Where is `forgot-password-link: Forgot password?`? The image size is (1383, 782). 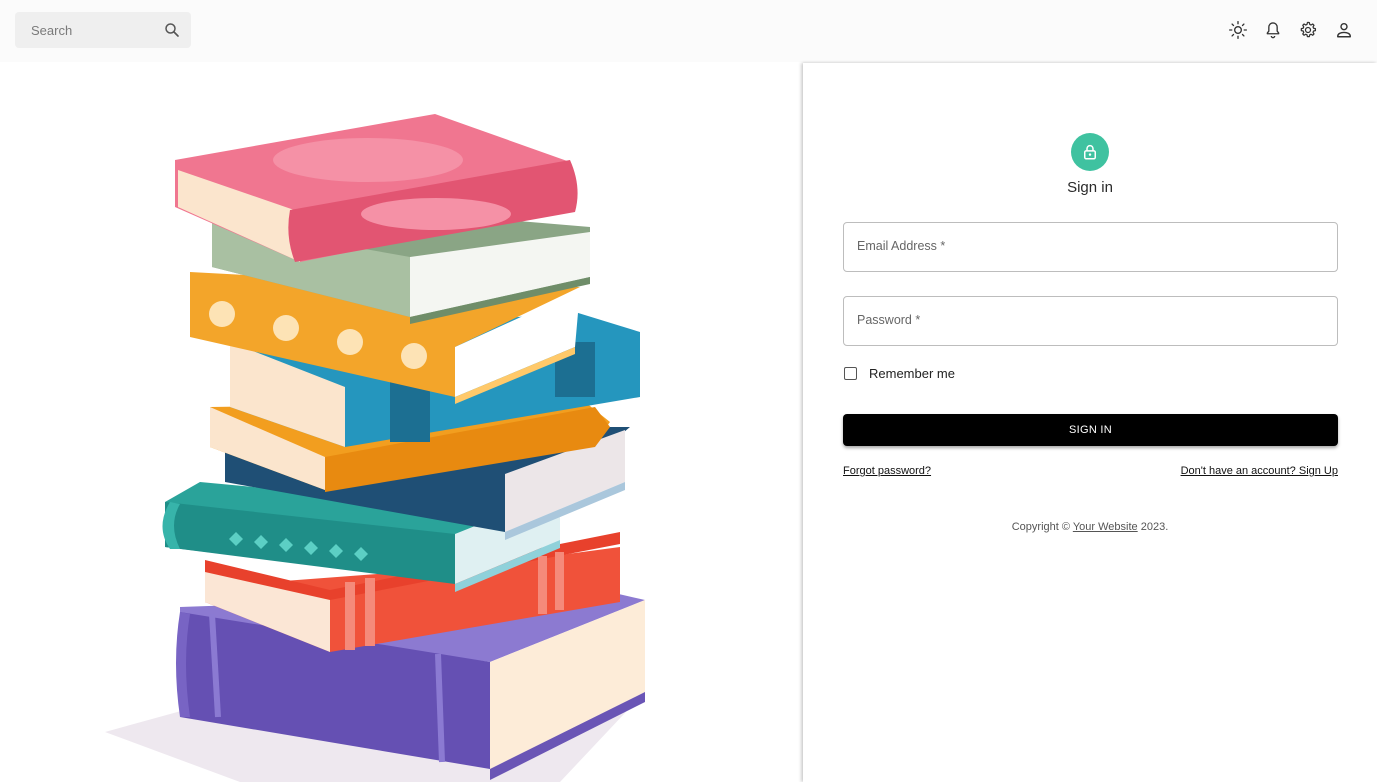 forgot-password-link: Forgot password? is located at coordinates (887, 471).